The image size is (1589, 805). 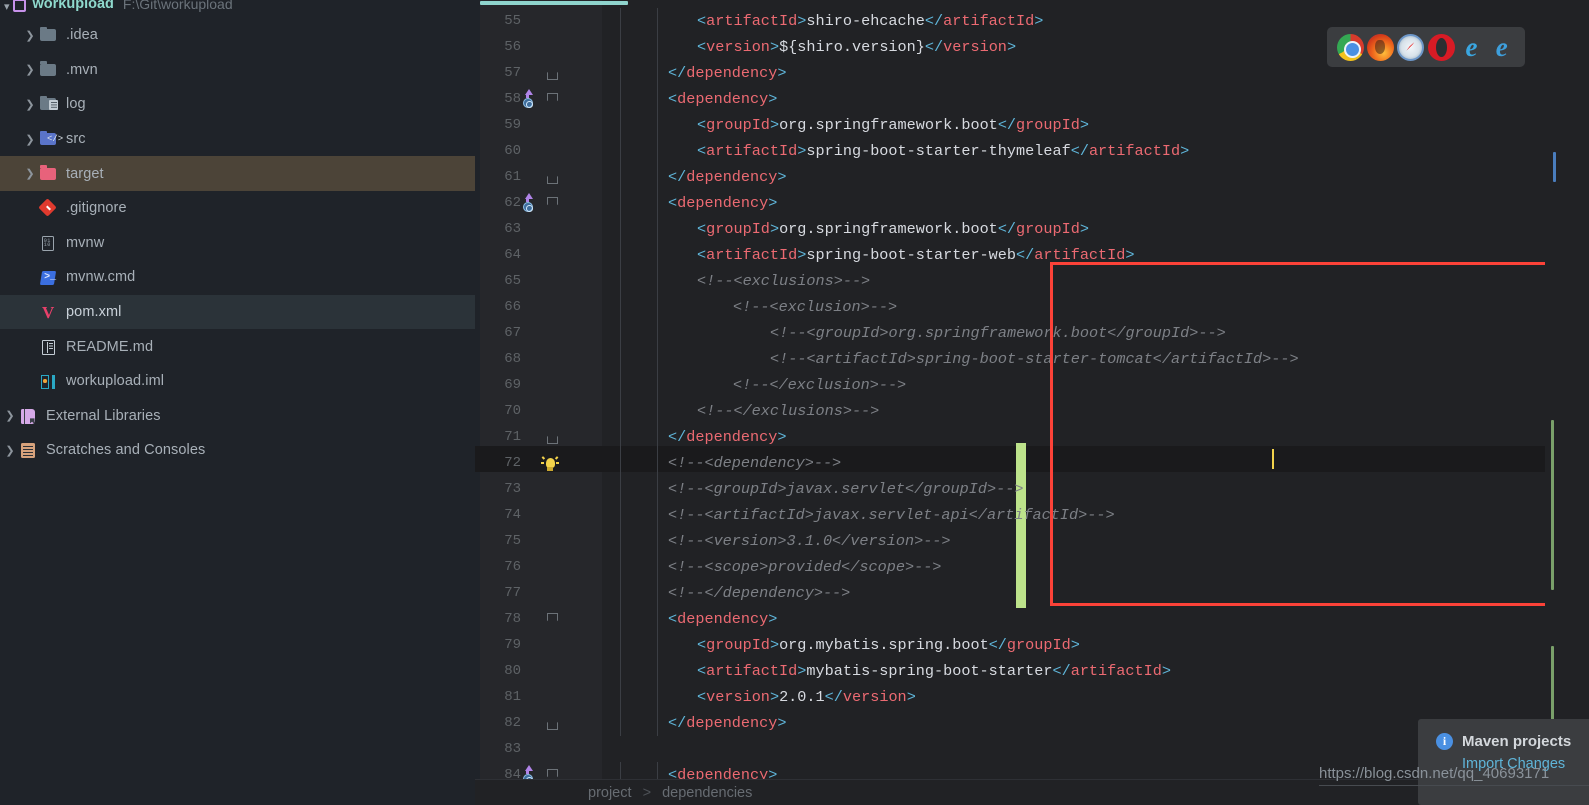 What do you see at coordinates (73, 6) in the screenshot?
I see `project-root-name: workupload` at bounding box center [73, 6].